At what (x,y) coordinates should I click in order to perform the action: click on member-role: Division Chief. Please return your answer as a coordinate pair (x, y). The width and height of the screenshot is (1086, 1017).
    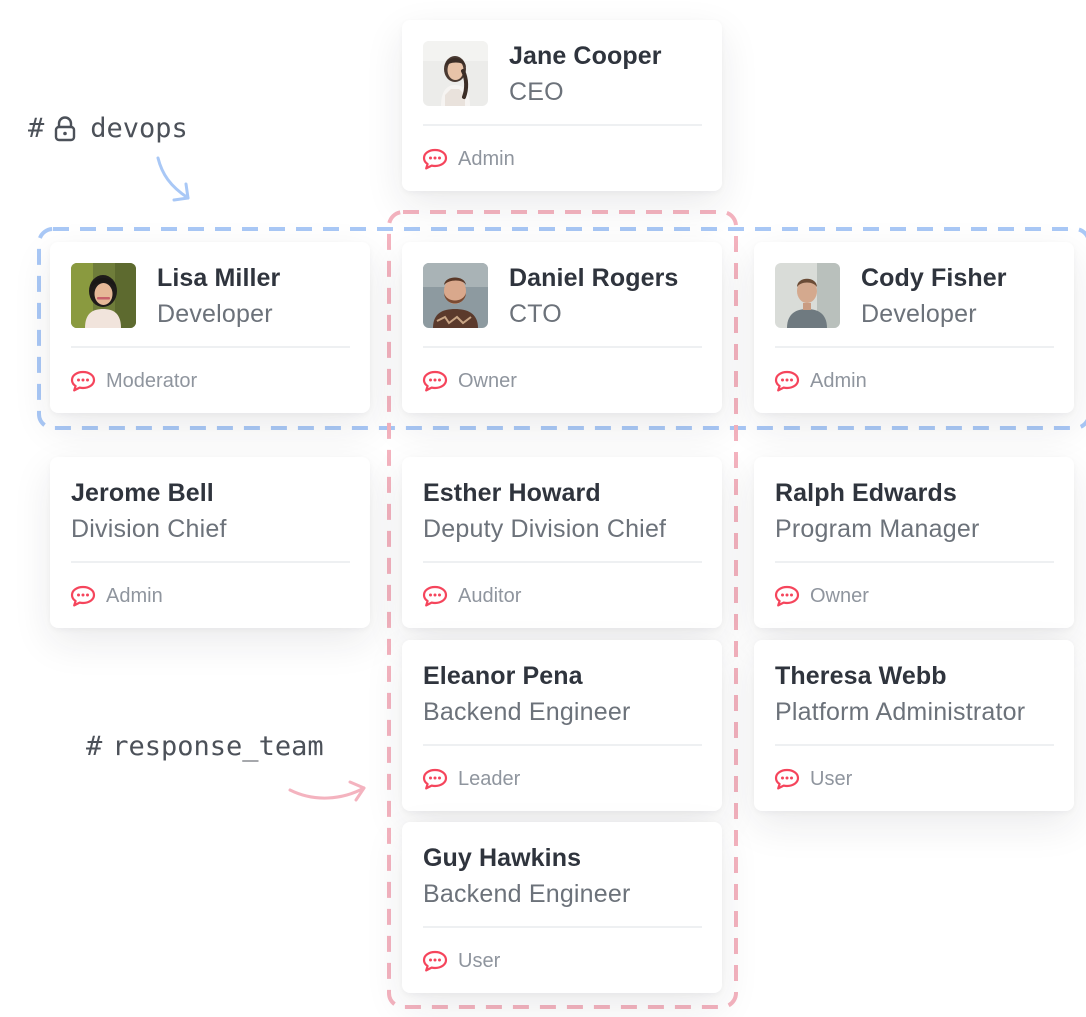
    Looking at the image, I should click on (149, 529).